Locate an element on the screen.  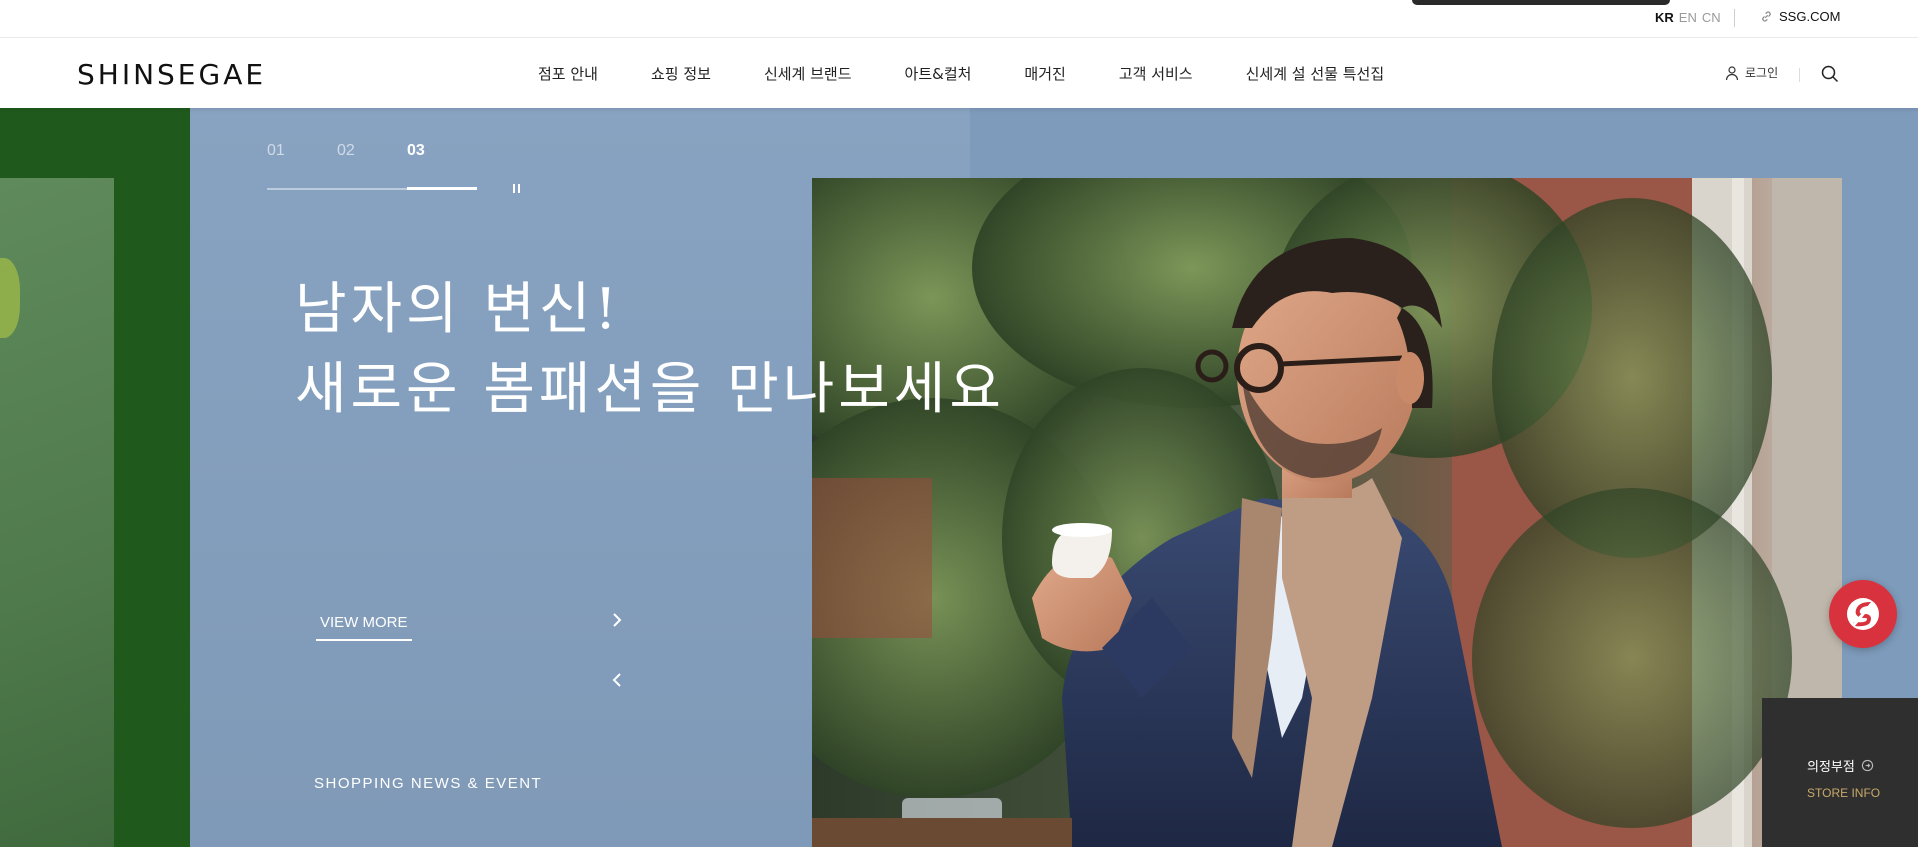
nav-art-culture: 아트&컬처 is located at coordinates (938, 73).